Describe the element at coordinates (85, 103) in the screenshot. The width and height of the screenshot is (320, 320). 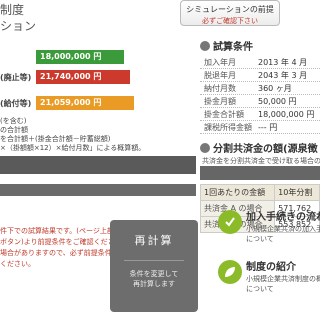
I see `result-bar-orange: 21,059,000 円` at that location.